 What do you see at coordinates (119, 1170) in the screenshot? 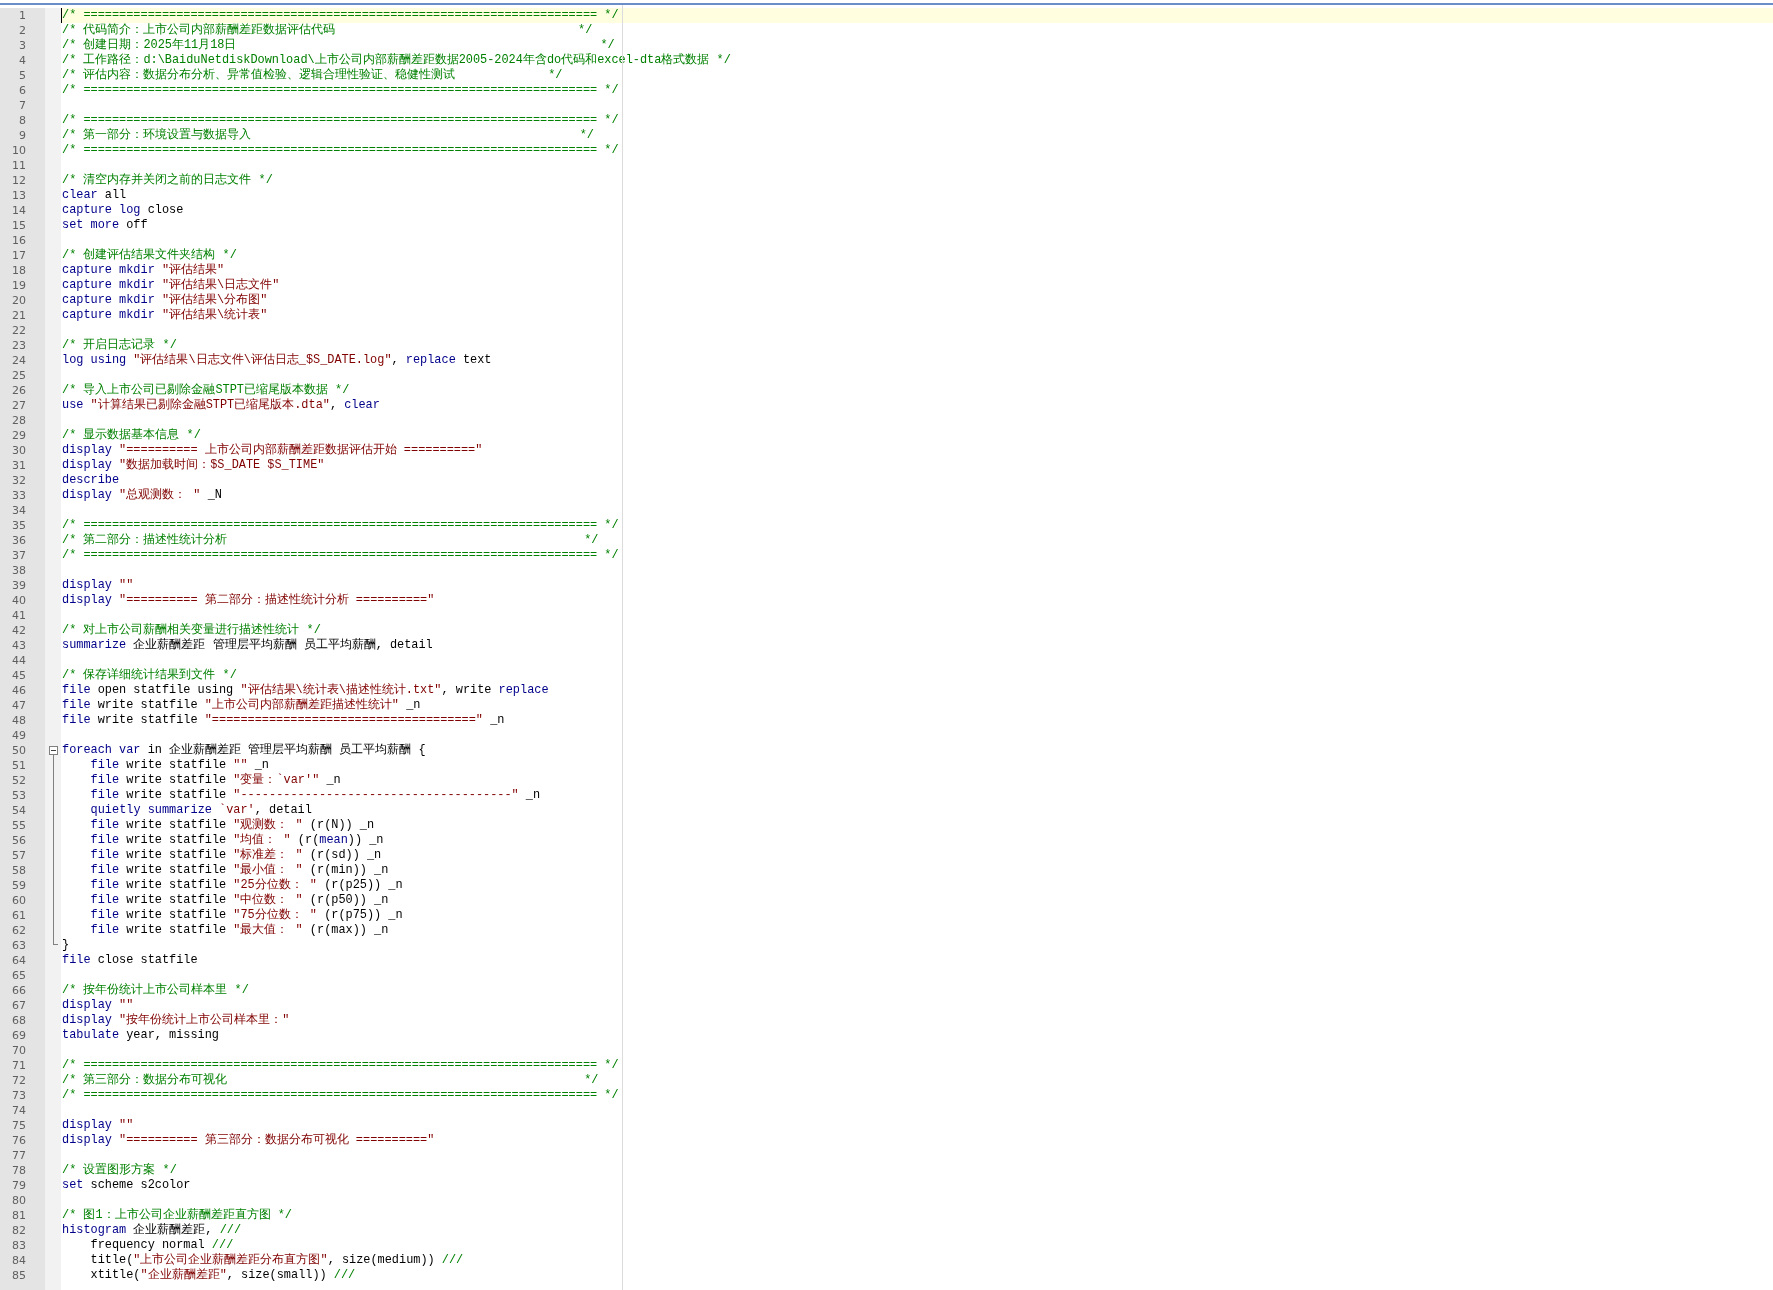
I see `code-line: /* 设置图形方案 */` at bounding box center [119, 1170].